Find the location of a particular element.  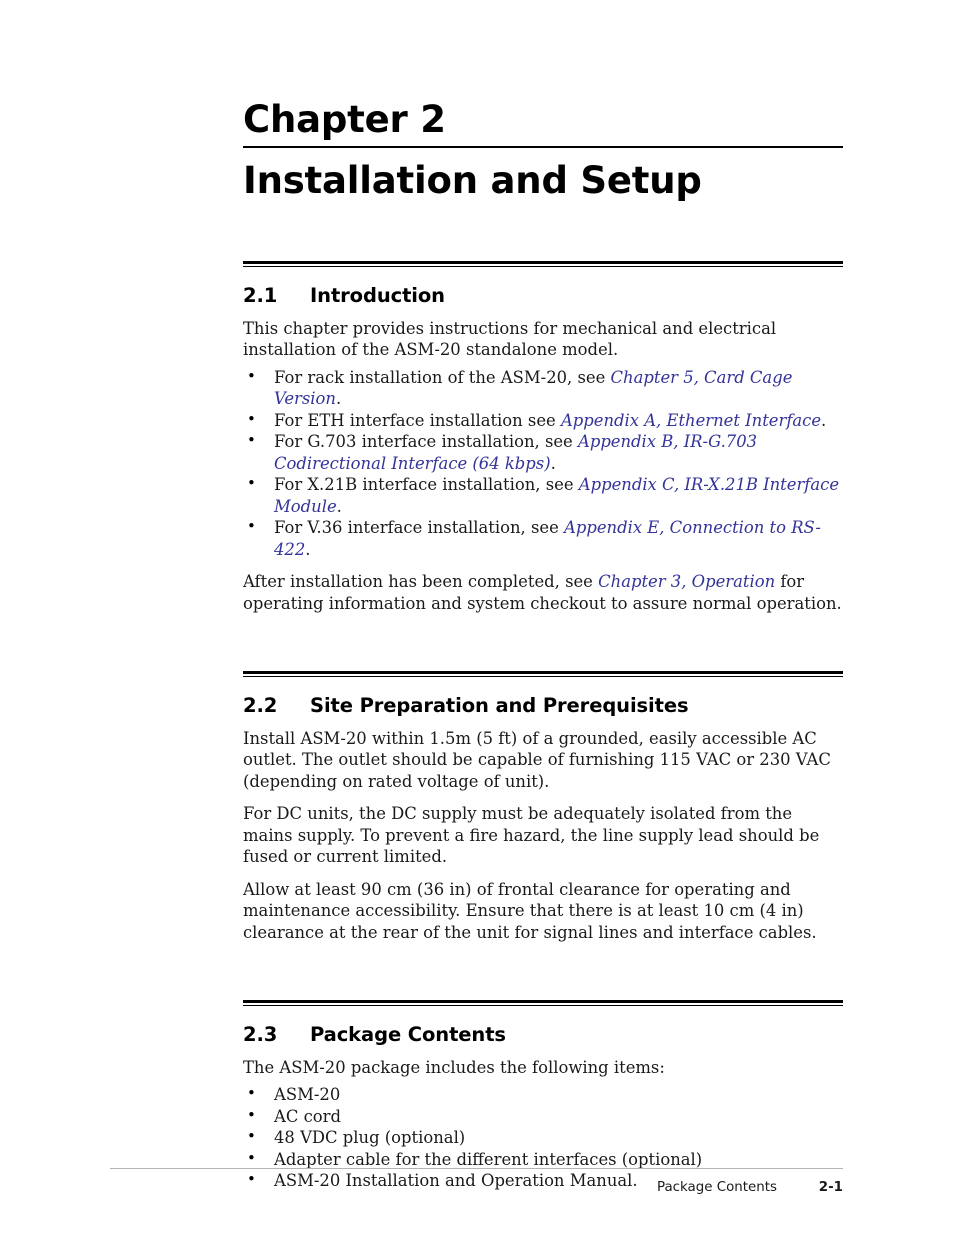

section-title: Site Preparation and Prerequisites is located at coordinates (499, 705).